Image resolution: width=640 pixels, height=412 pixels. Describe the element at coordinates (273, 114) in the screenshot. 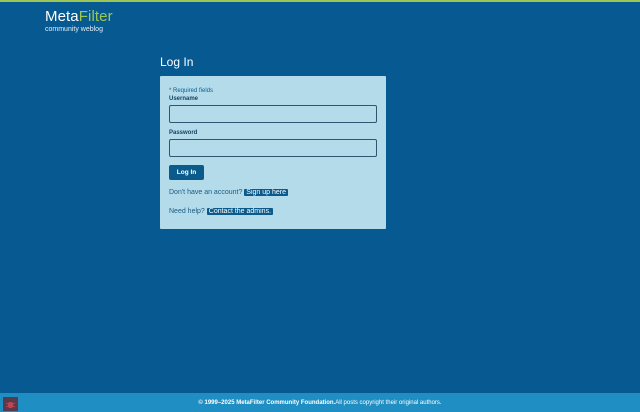

I see `username-field` at that location.